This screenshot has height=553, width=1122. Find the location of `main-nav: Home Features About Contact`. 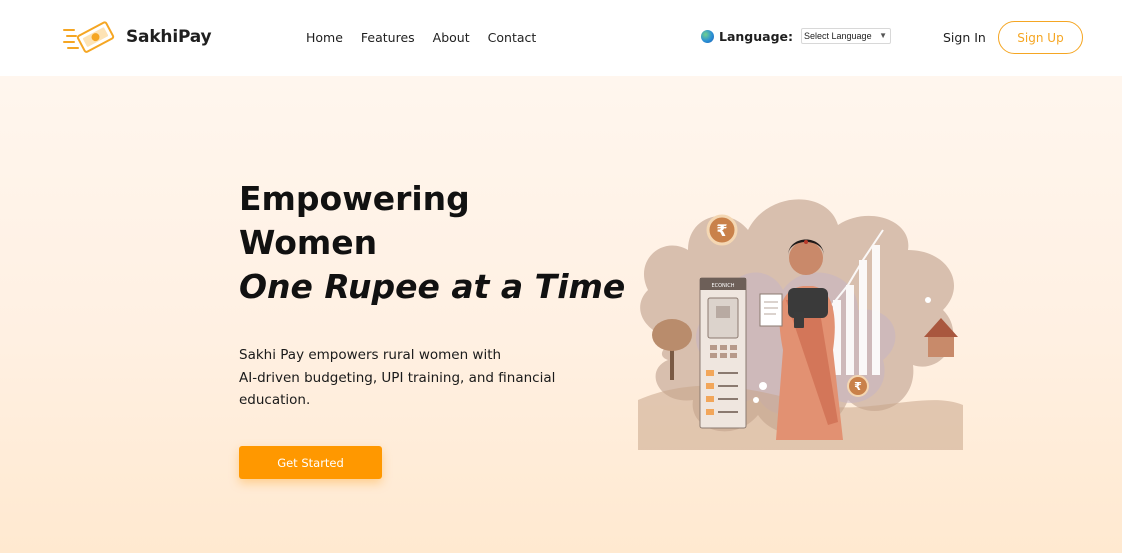

main-nav: Home Features About Contact is located at coordinates (421, 37).